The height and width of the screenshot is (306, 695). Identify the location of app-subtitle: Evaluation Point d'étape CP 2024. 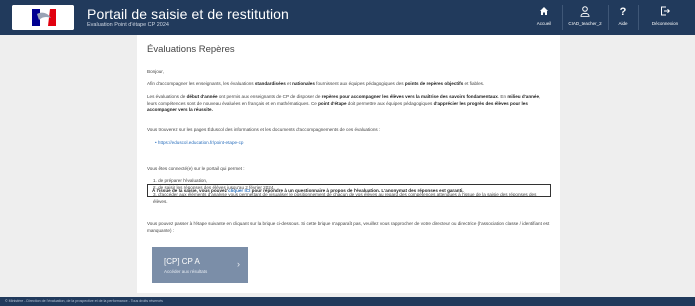
(128, 25).